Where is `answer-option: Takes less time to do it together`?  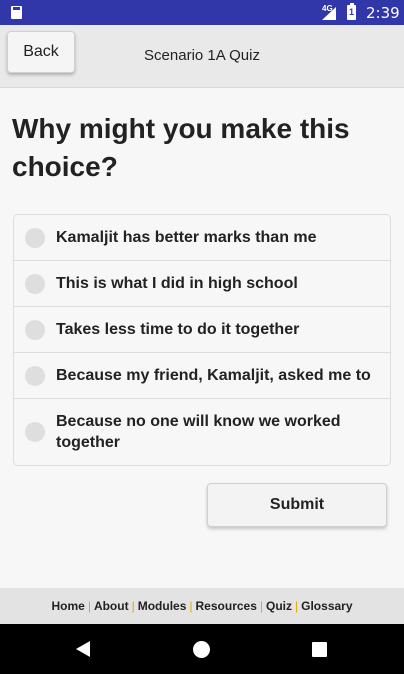 answer-option: Takes less time to do it together is located at coordinates (202, 330).